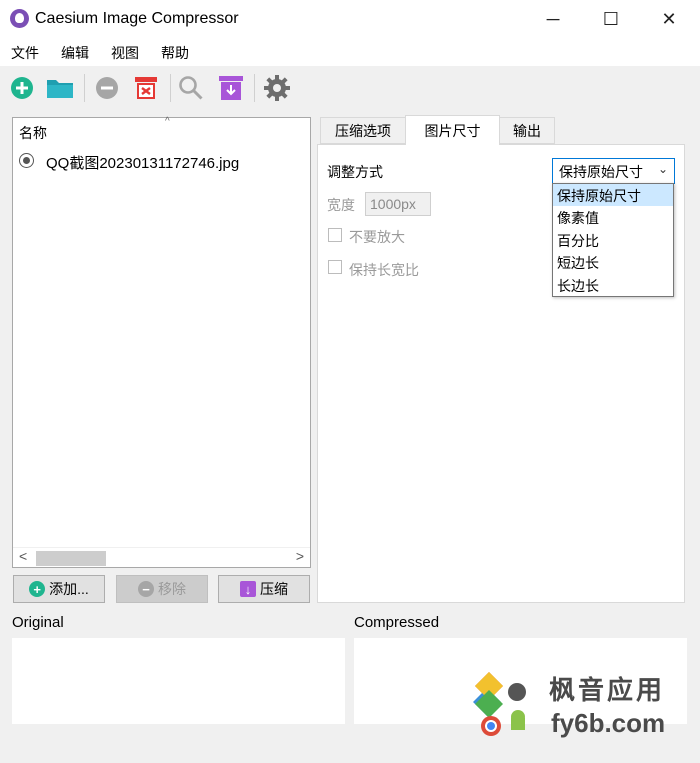 This screenshot has height=763, width=700. I want to click on sort-indicator-icon: ^, so click(167, 121).